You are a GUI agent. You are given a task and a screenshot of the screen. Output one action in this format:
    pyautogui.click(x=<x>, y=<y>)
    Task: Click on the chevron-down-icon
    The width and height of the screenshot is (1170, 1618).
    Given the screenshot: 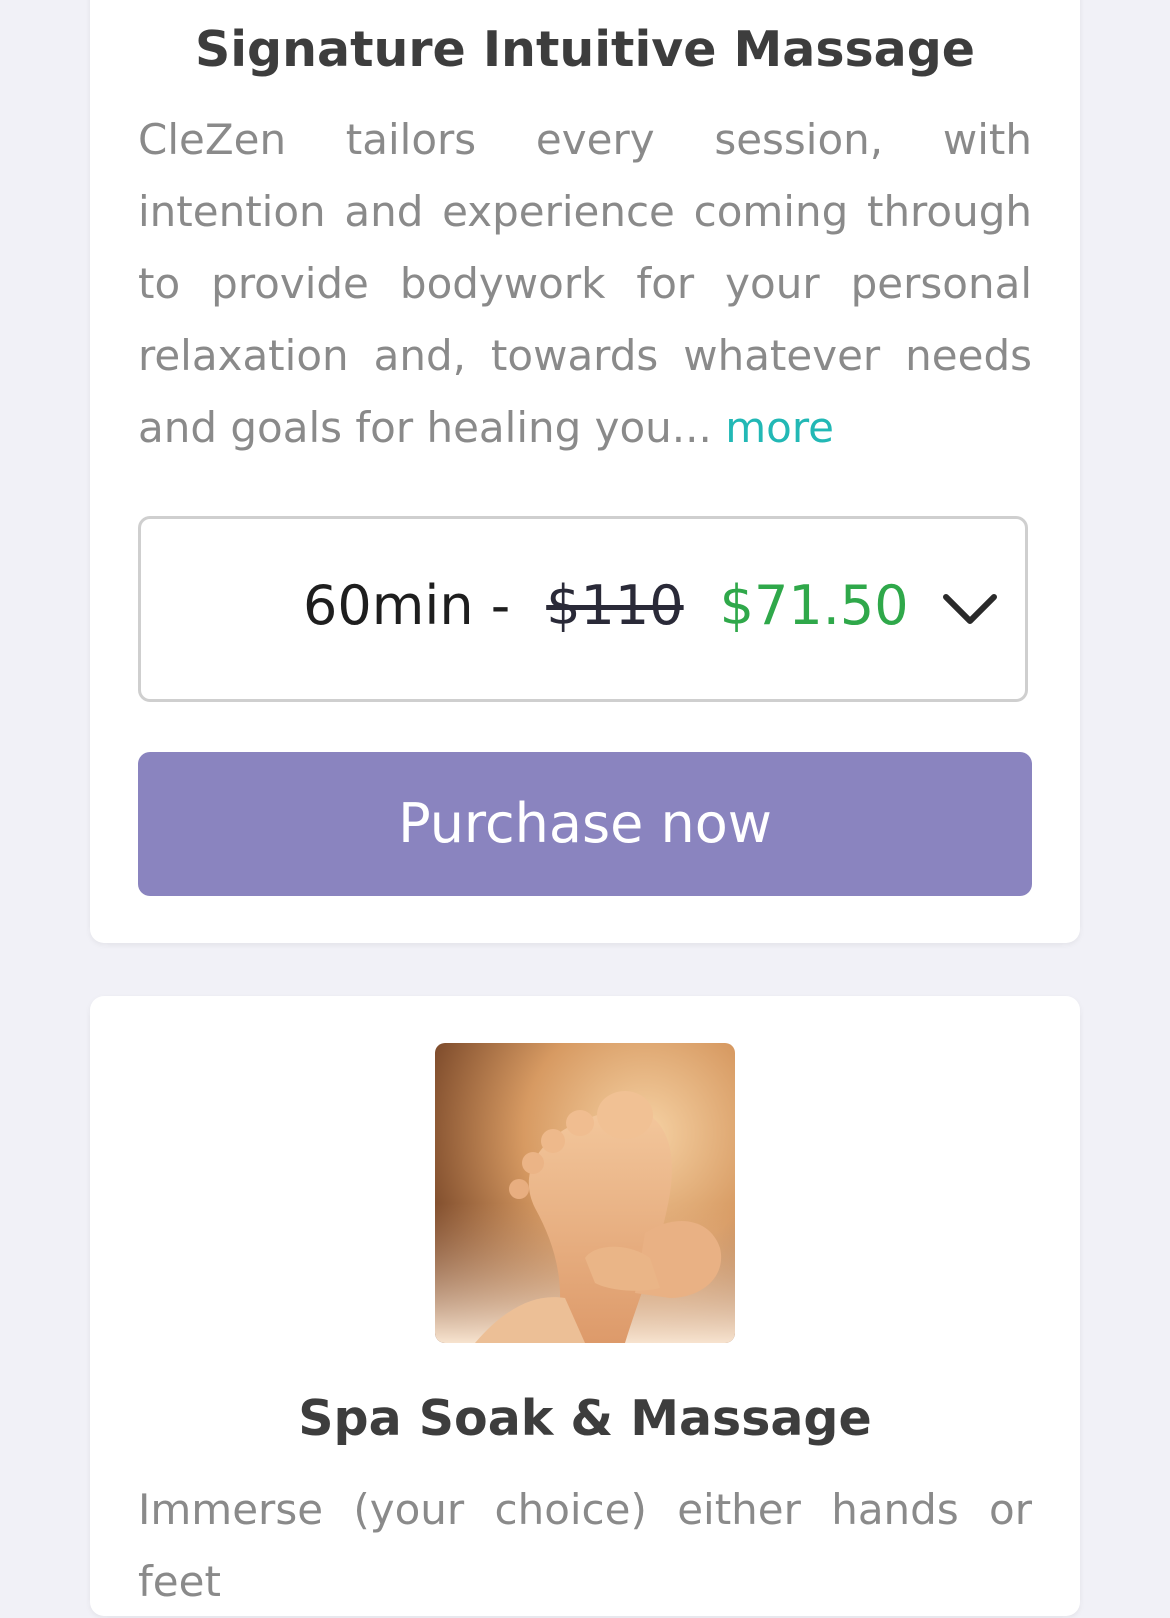 What is the action you would take?
    pyautogui.click(x=970, y=609)
    